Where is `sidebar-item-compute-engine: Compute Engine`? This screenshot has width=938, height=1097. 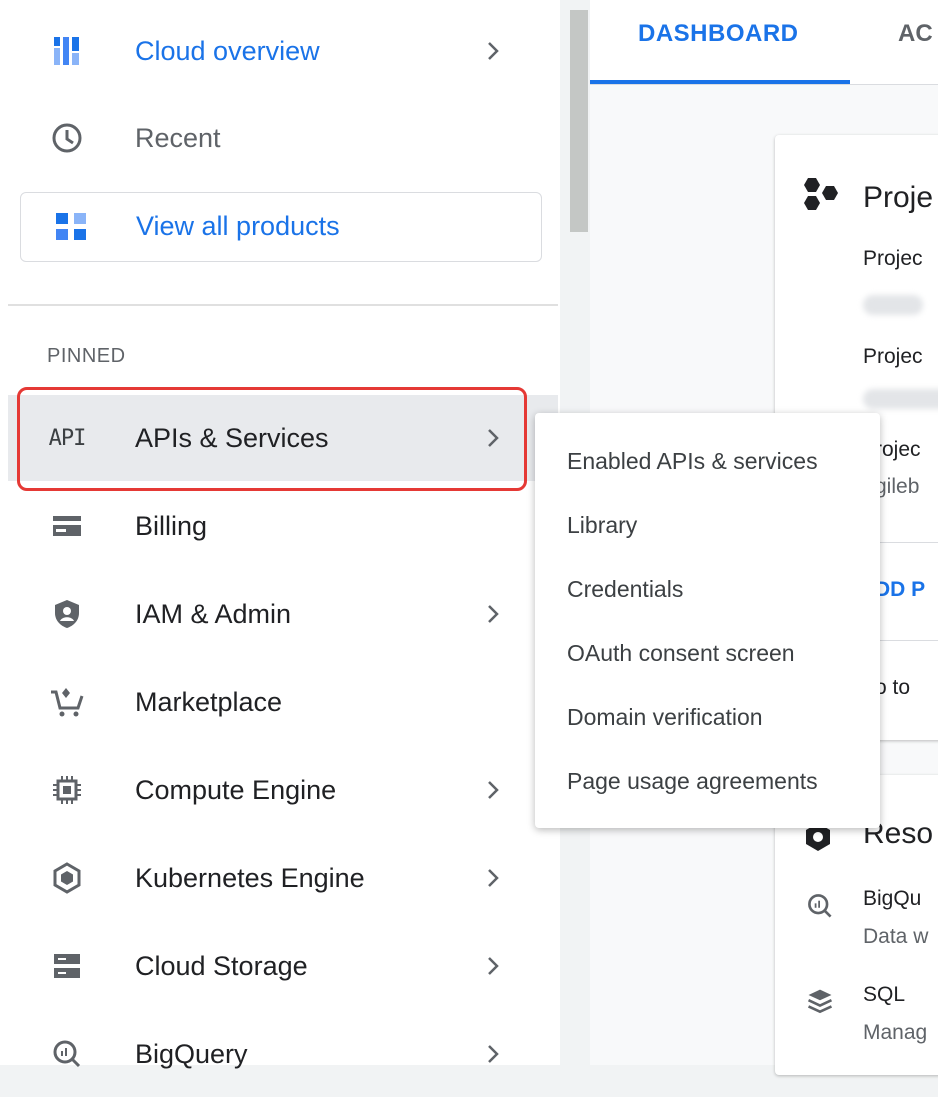 sidebar-item-compute-engine: Compute Engine is located at coordinates (283, 790).